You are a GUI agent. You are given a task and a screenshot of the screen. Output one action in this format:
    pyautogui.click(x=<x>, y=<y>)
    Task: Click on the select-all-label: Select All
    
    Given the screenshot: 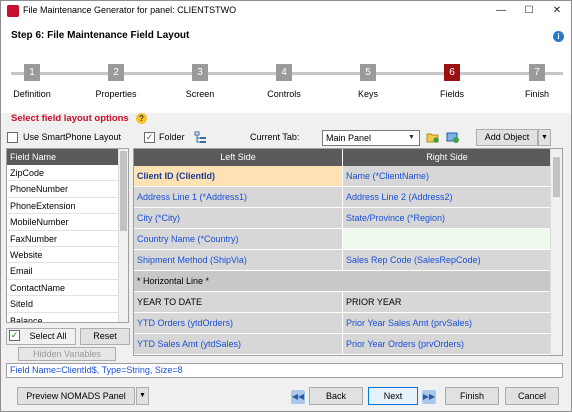 What is the action you would take?
    pyautogui.click(x=48, y=336)
    